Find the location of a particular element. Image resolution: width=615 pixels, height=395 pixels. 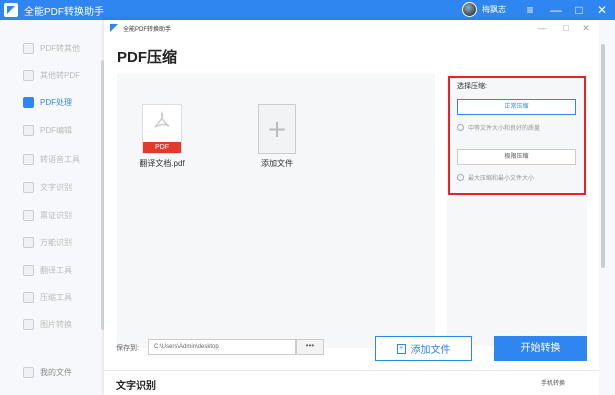

normal-compress-button: 正常压缩 is located at coordinates (516, 107).